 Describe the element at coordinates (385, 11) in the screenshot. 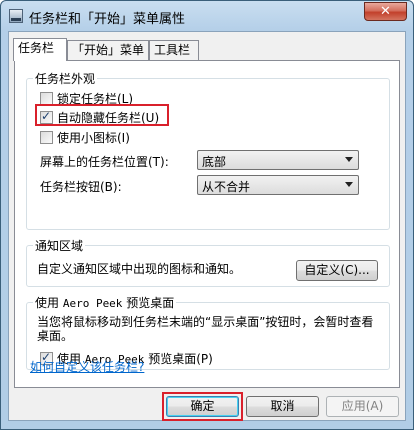

I see `close-button: ✕` at that location.